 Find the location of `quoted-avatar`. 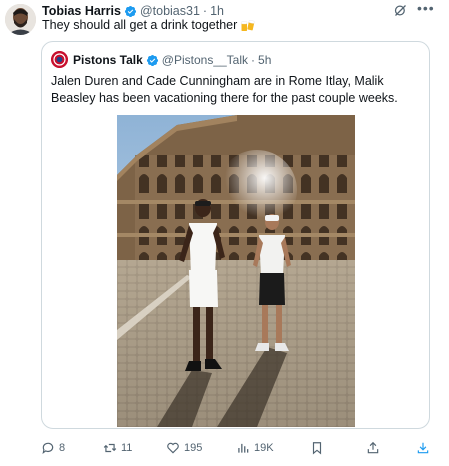

quoted-avatar is located at coordinates (59, 59).